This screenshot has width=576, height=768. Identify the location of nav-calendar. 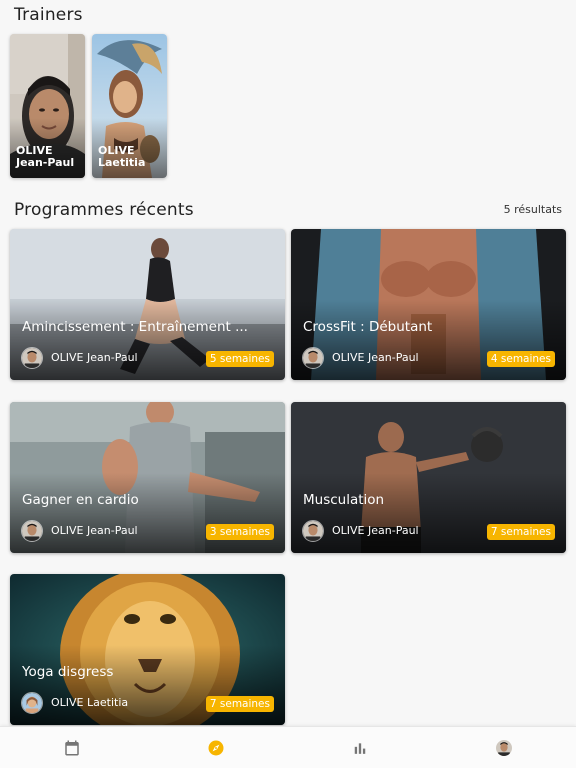
(72, 747).